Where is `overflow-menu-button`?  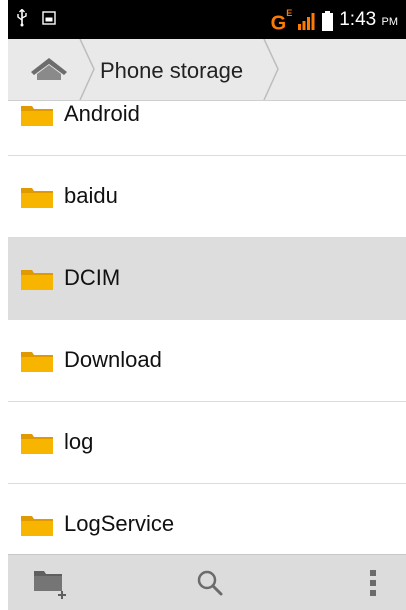 overflow-menu-button is located at coordinates (373, 583).